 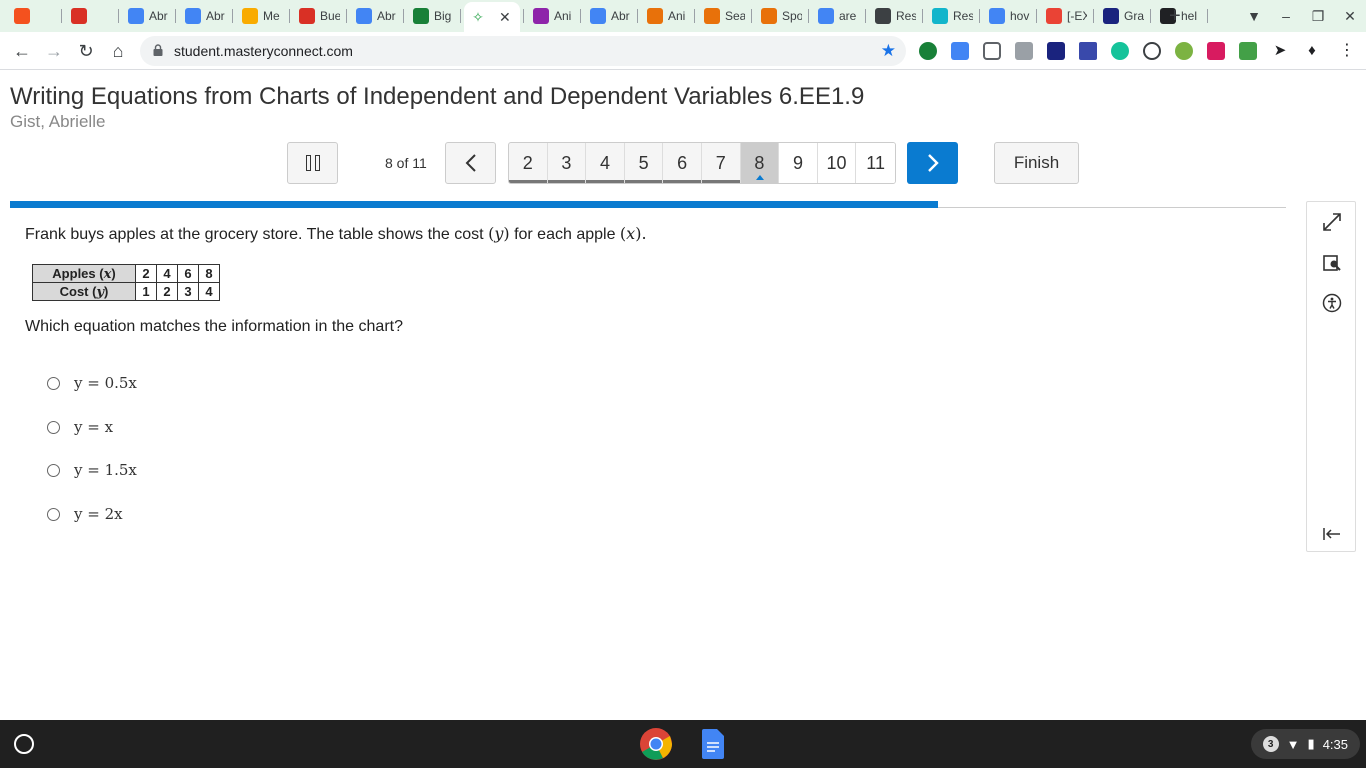 I want to click on close-tab-icon: ✕, so click(x=505, y=17).